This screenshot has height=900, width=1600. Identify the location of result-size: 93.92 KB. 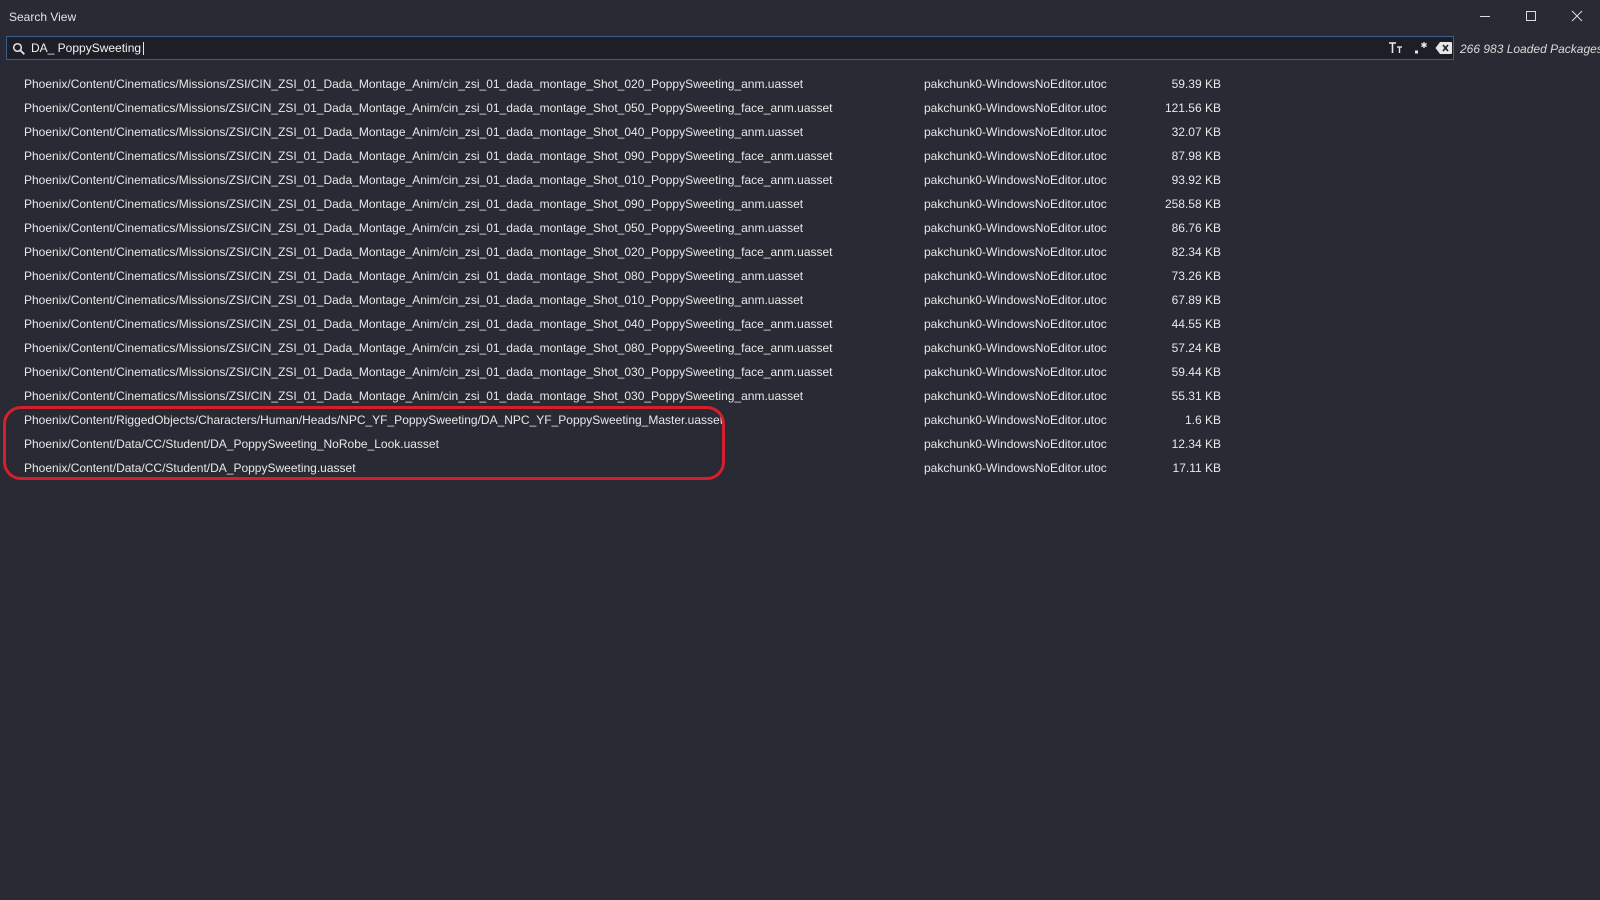
(1196, 180).